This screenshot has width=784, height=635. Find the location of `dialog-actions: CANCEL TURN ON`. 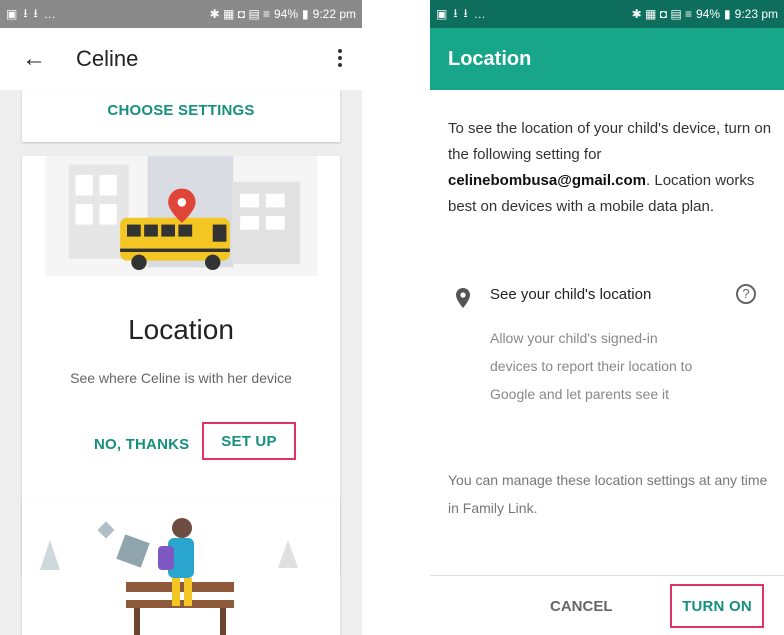

dialog-actions: CANCEL TURN ON is located at coordinates (607, 605).